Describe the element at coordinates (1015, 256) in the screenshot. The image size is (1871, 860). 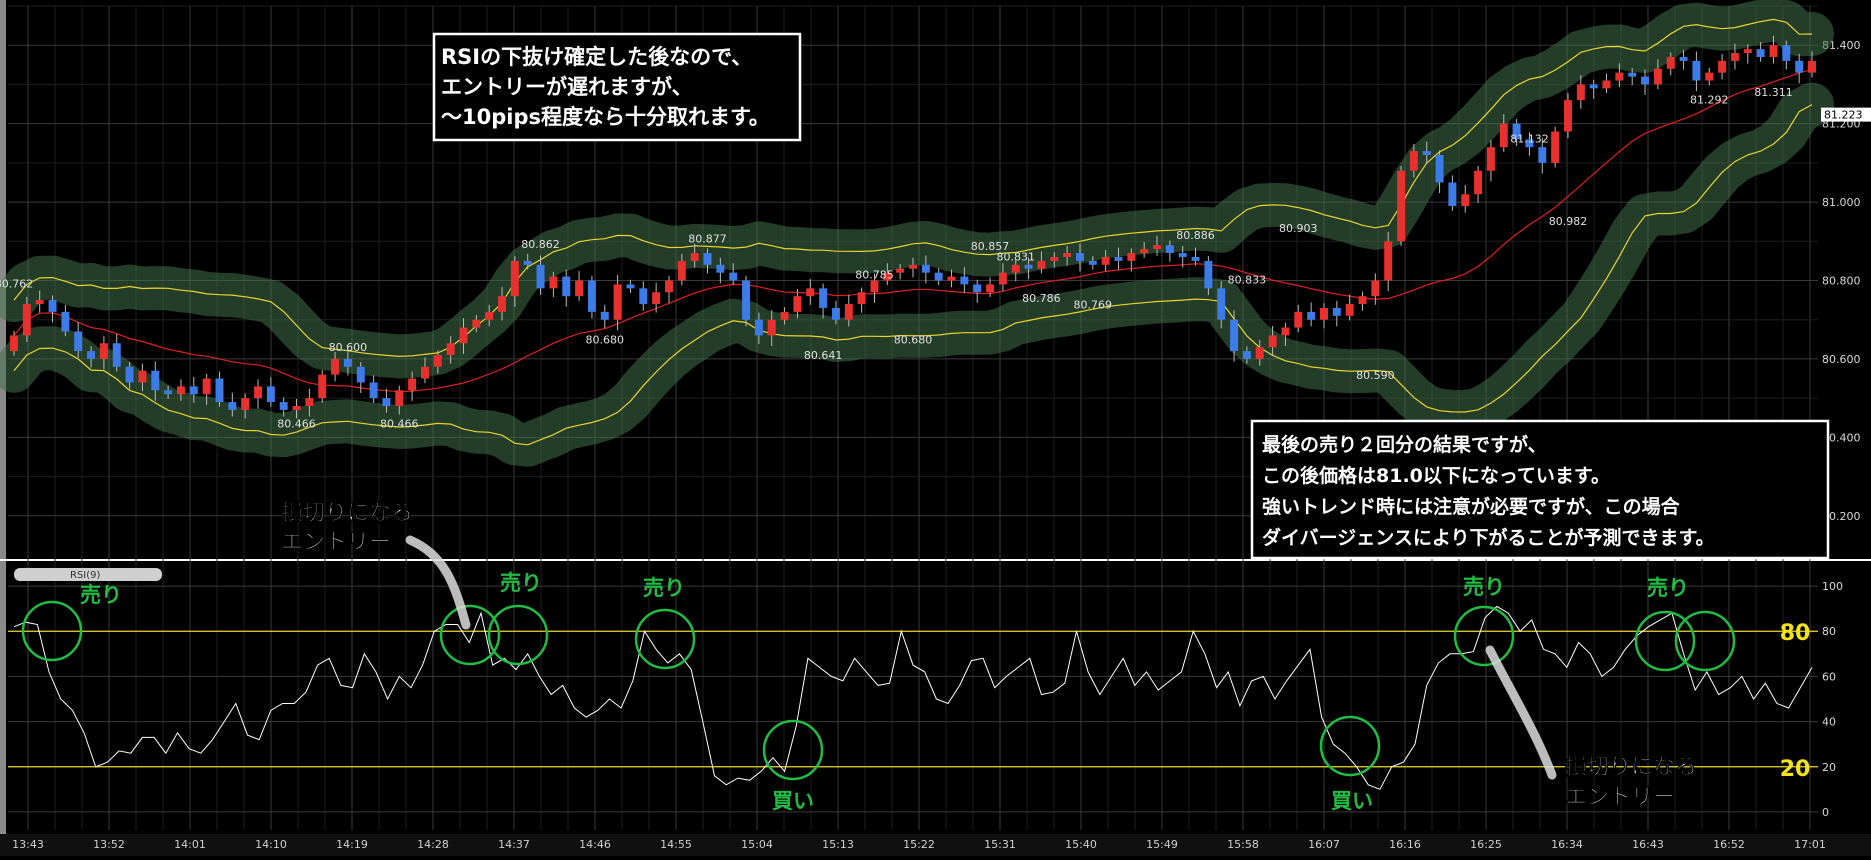
I see `price-label: 80.831` at that location.